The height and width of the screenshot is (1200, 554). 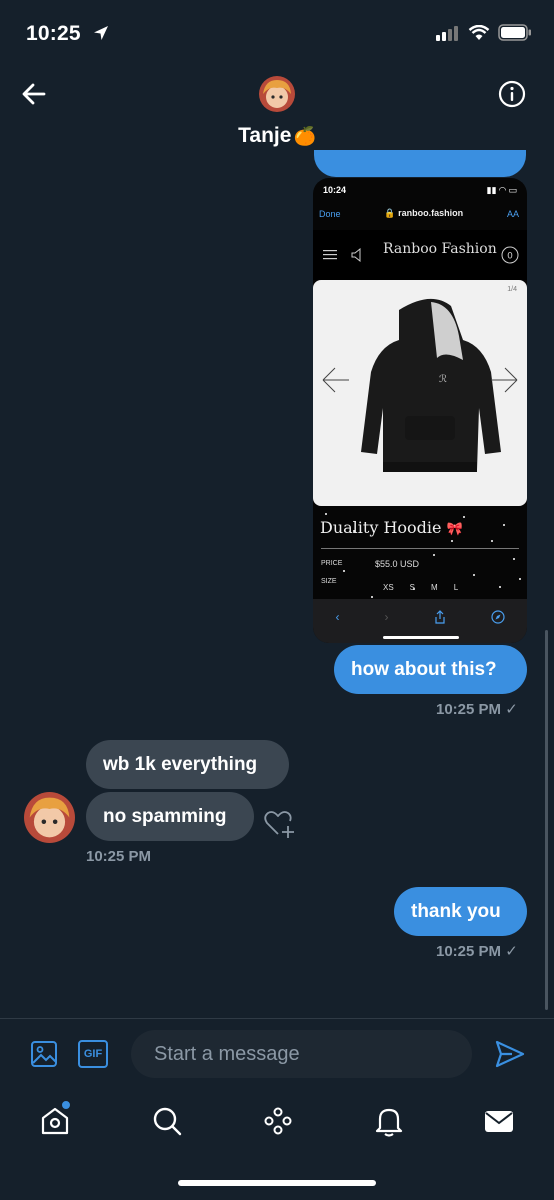 I want to click on message-bubble-outgoing: thank you, so click(x=460, y=911).